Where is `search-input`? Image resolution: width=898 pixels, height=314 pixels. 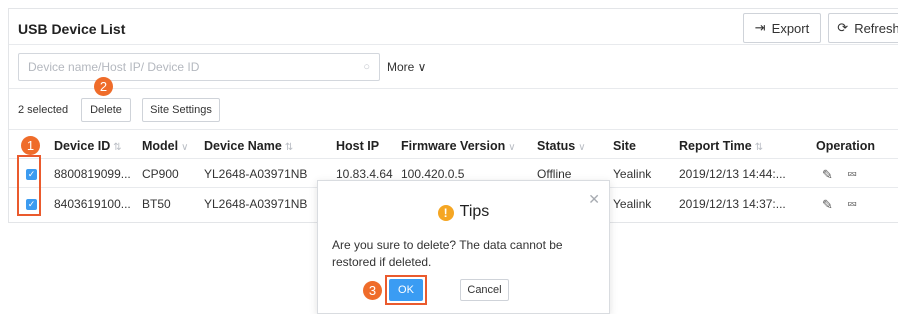 search-input is located at coordinates (196, 67).